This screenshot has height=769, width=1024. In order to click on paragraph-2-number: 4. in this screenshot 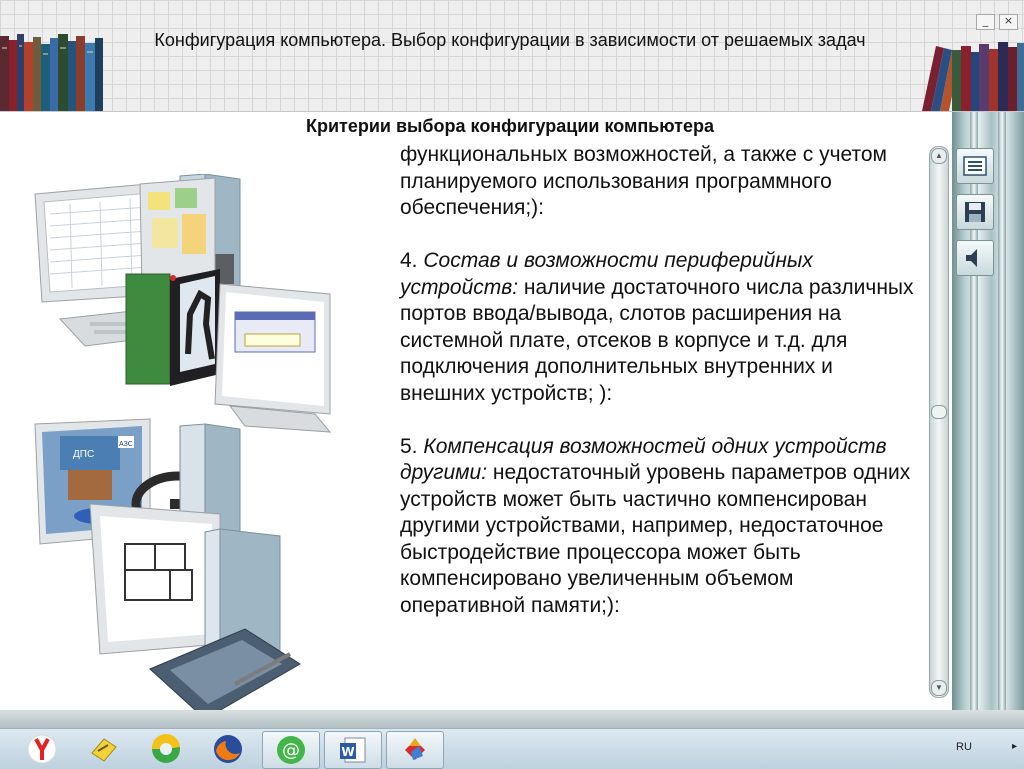, I will do `click(412, 260)`.